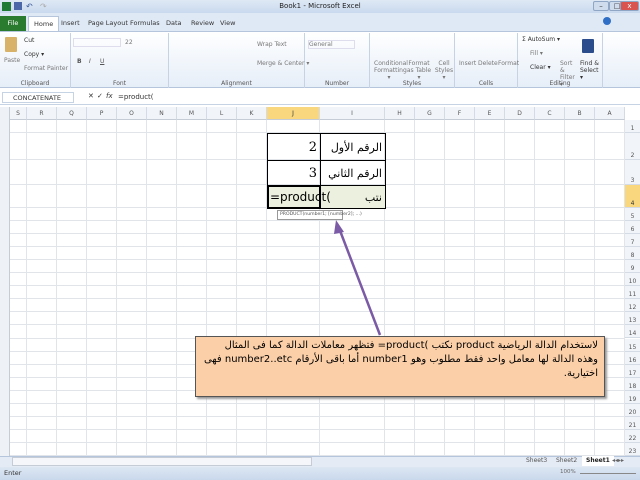 The height and width of the screenshot is (480, 640). What do you see at coordinates (162, 461) in the screenshot?
I see `horizontal-scrollbar` at bounding box center [162, 461].